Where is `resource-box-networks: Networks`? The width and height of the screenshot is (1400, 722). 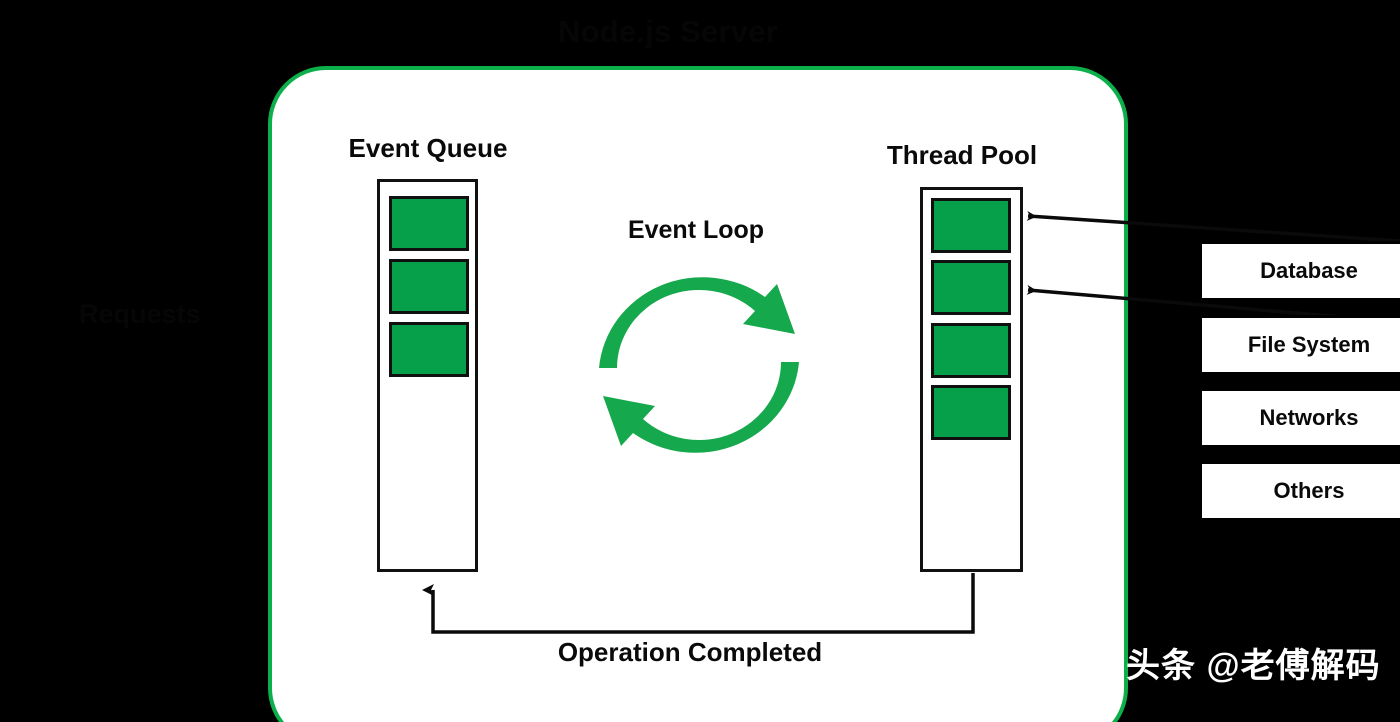
resource-box-networks: Networks is located at coordinates (1299, 418).